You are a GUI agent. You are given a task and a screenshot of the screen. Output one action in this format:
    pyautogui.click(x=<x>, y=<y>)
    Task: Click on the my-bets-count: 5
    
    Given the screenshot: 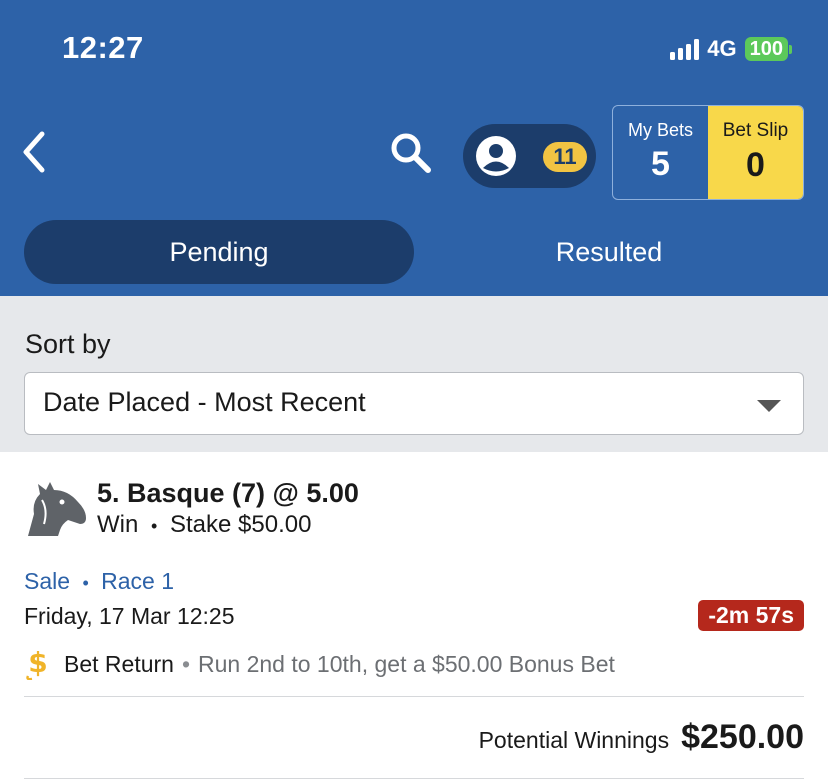 What is the action you would take?
    pyautogui.click(x=660, y=164)
    